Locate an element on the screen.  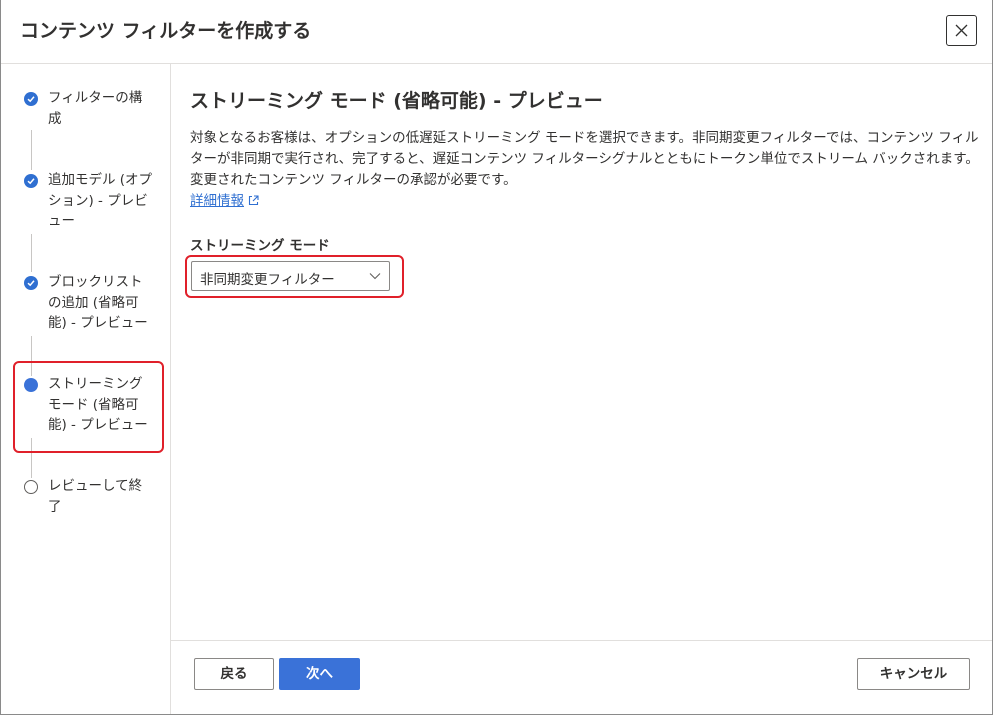
cancel-button: キャンセル is located at coordinates (913, 674).